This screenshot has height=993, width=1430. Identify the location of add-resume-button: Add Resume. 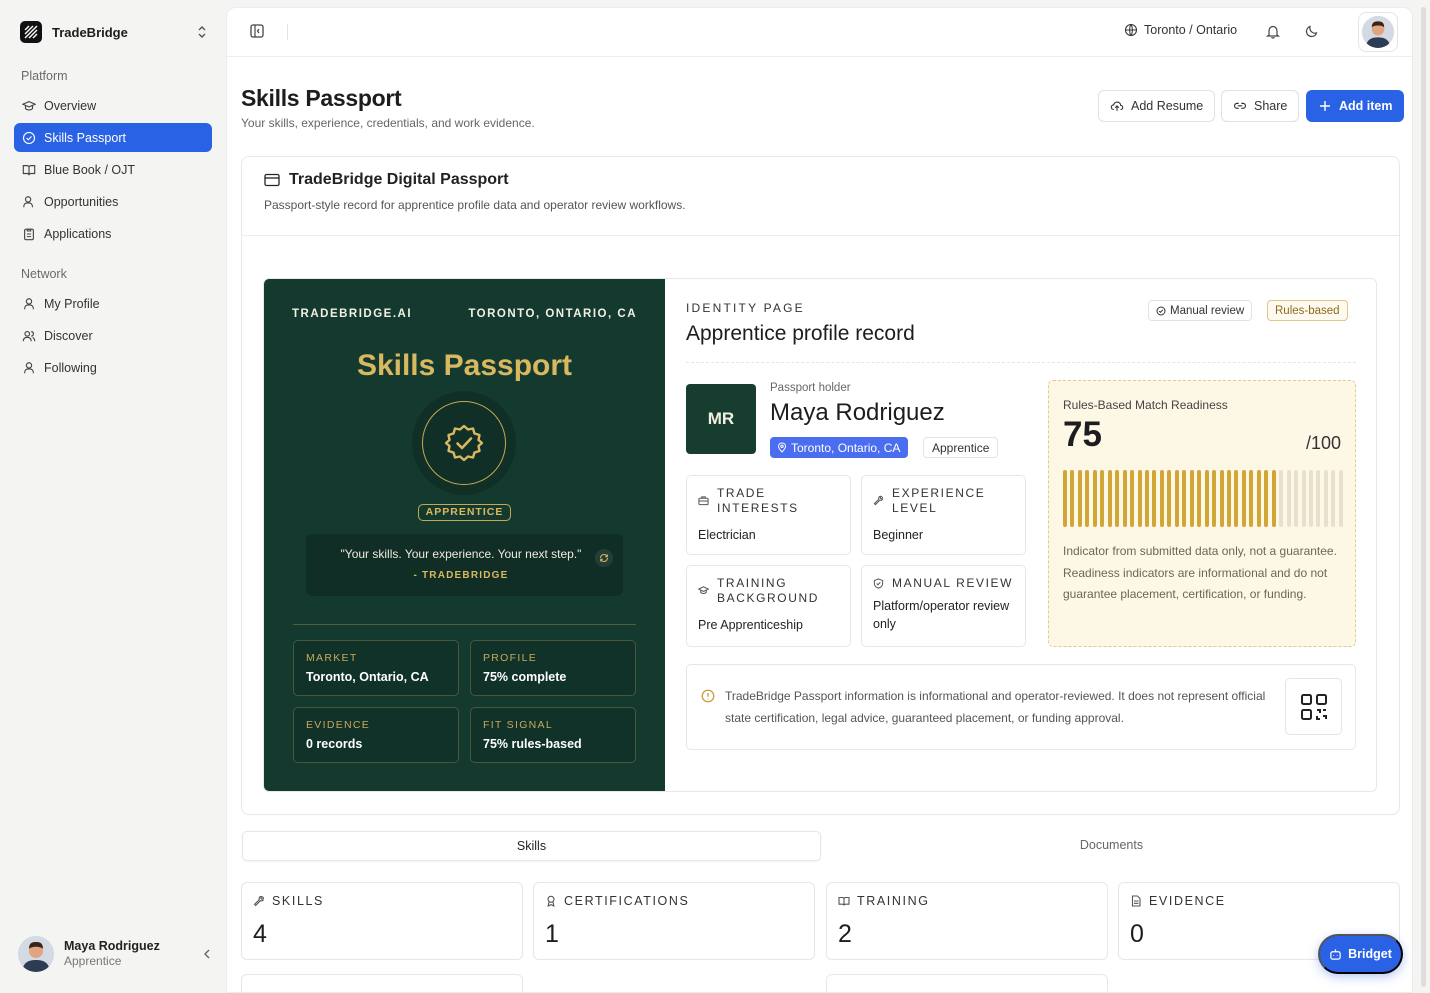
(1157, 106).